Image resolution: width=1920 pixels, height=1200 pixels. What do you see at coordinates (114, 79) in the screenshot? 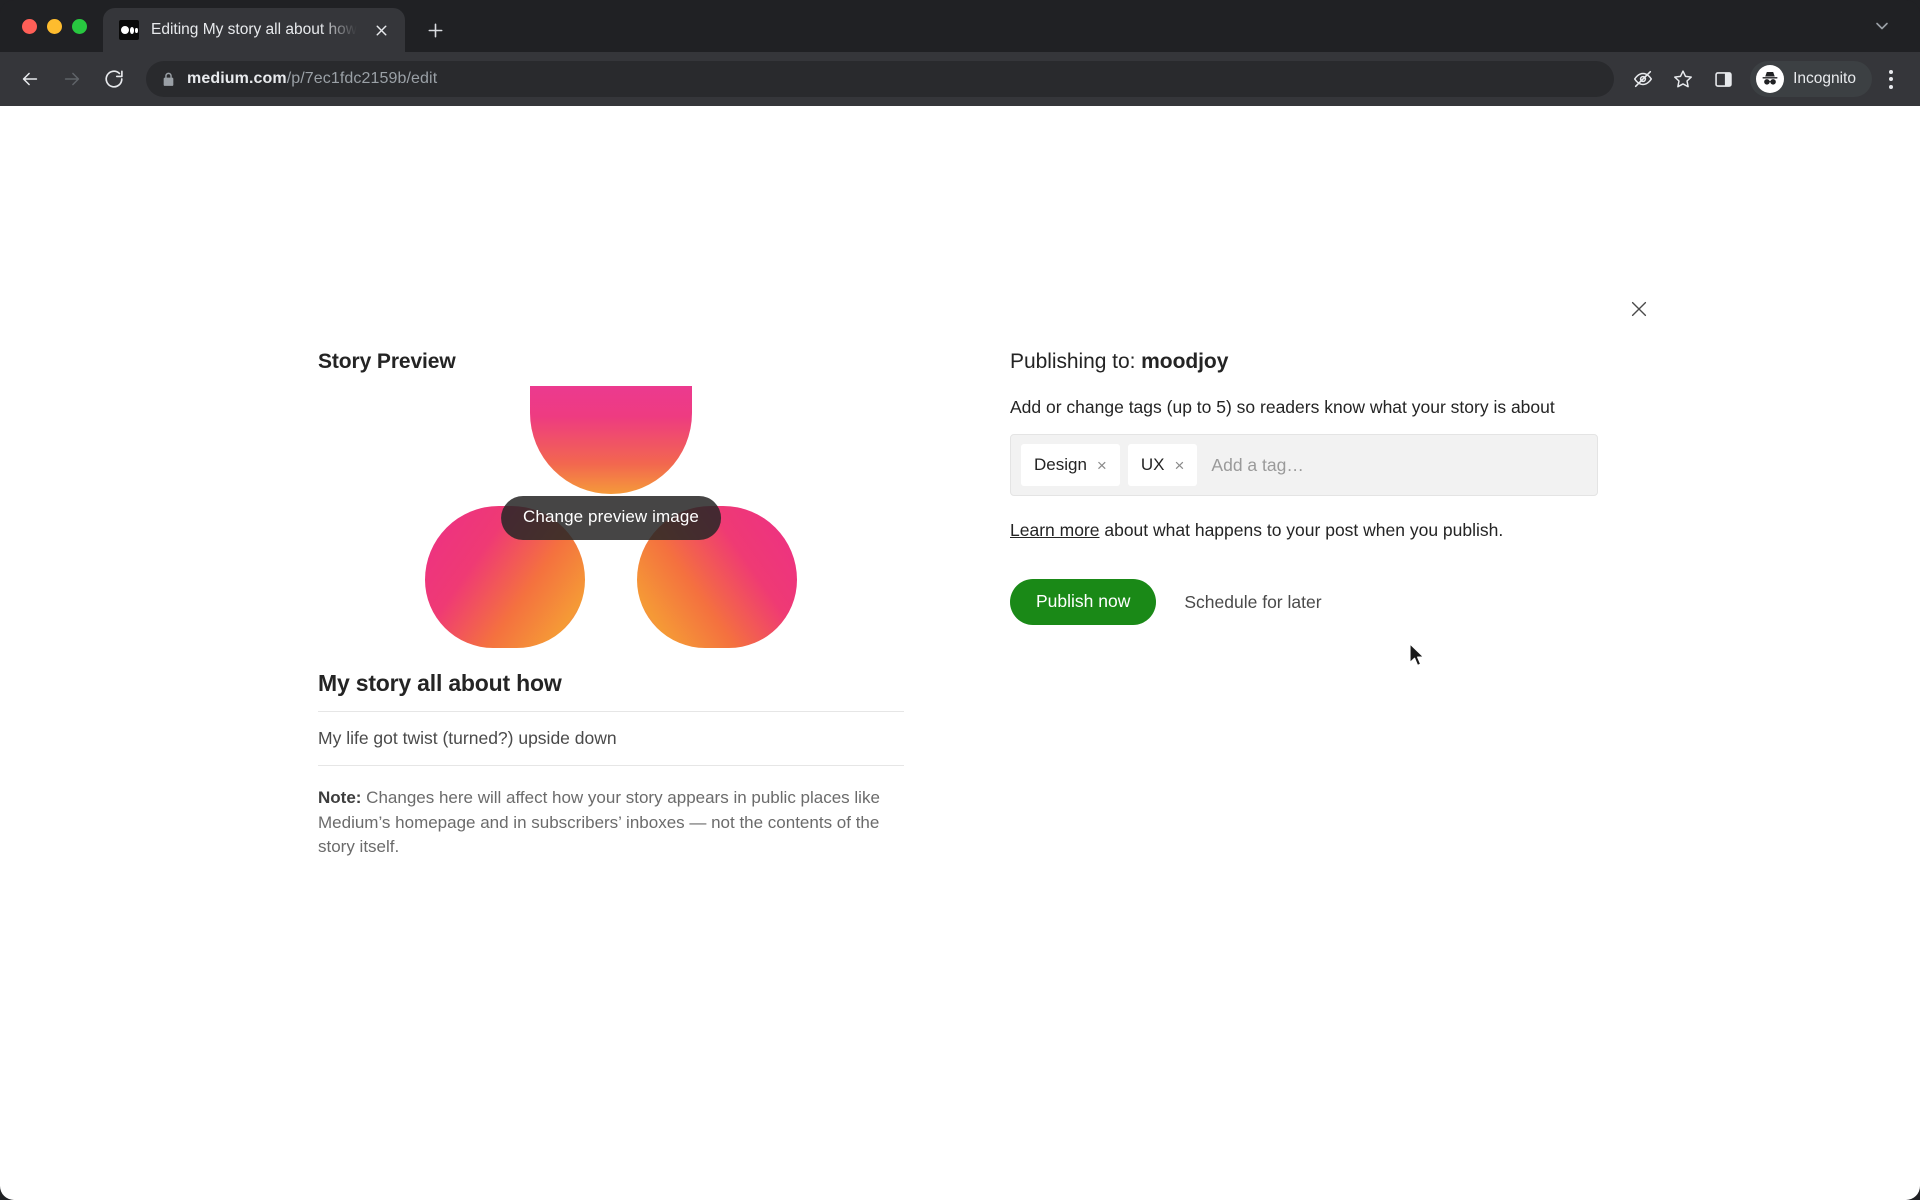
I see `reload-button` at bounding box center [114, 79].